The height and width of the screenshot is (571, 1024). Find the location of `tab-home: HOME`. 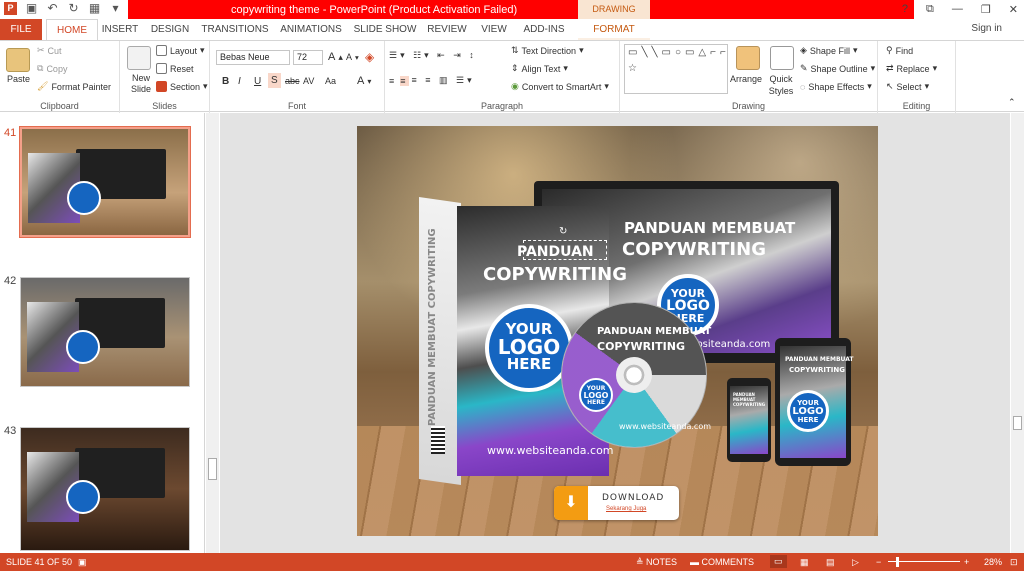

tab-home: HOME is located at coordinates (72, 29).